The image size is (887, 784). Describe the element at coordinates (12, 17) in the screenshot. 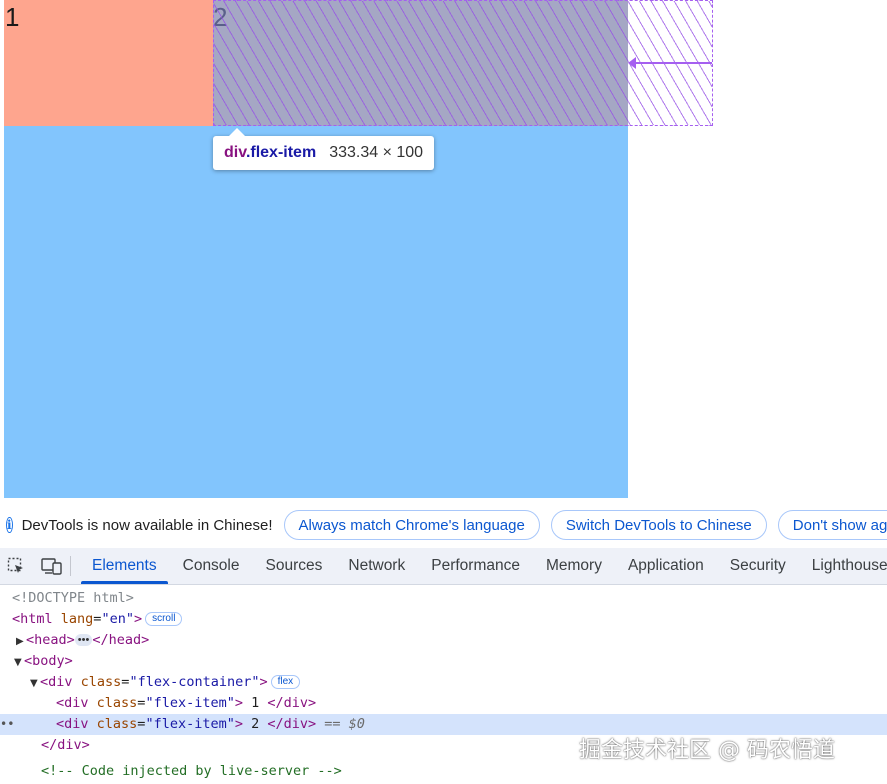

I see `flex-item-1-label: 1` at that location.